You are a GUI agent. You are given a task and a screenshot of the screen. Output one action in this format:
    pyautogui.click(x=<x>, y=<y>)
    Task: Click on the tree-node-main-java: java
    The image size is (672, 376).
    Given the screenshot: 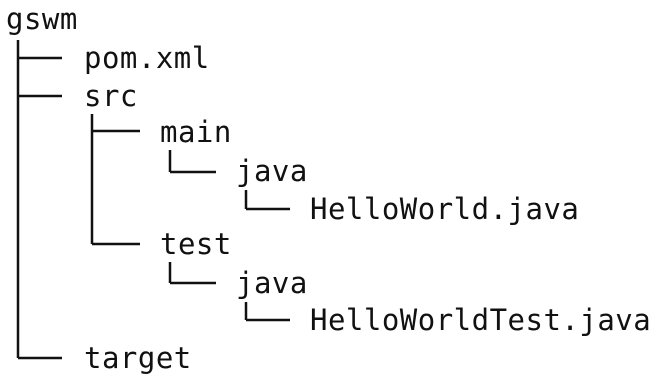 What is the action you would take?
    pyautogui.click(x=272, y=171)
    